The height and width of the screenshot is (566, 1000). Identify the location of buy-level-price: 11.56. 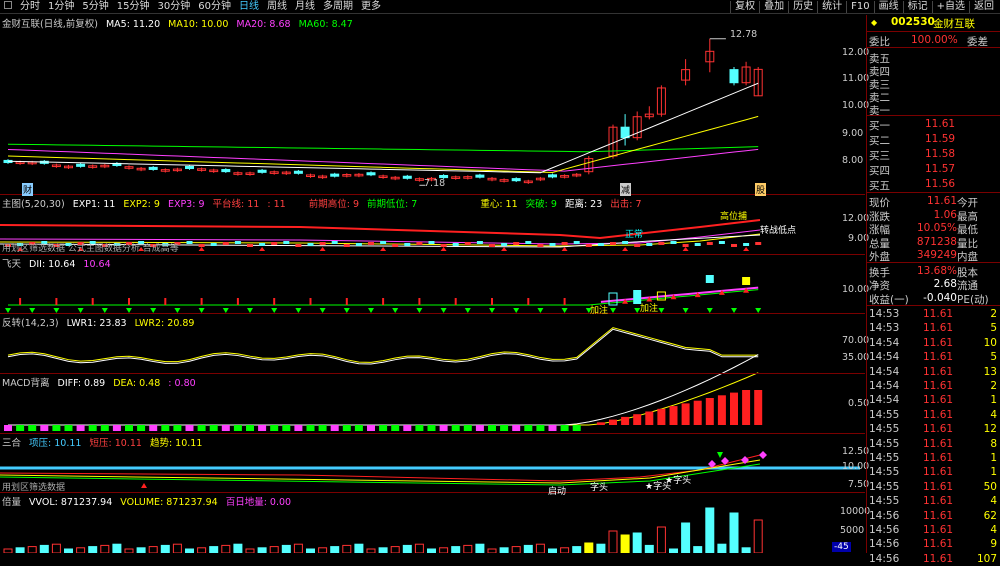
(940, 184).